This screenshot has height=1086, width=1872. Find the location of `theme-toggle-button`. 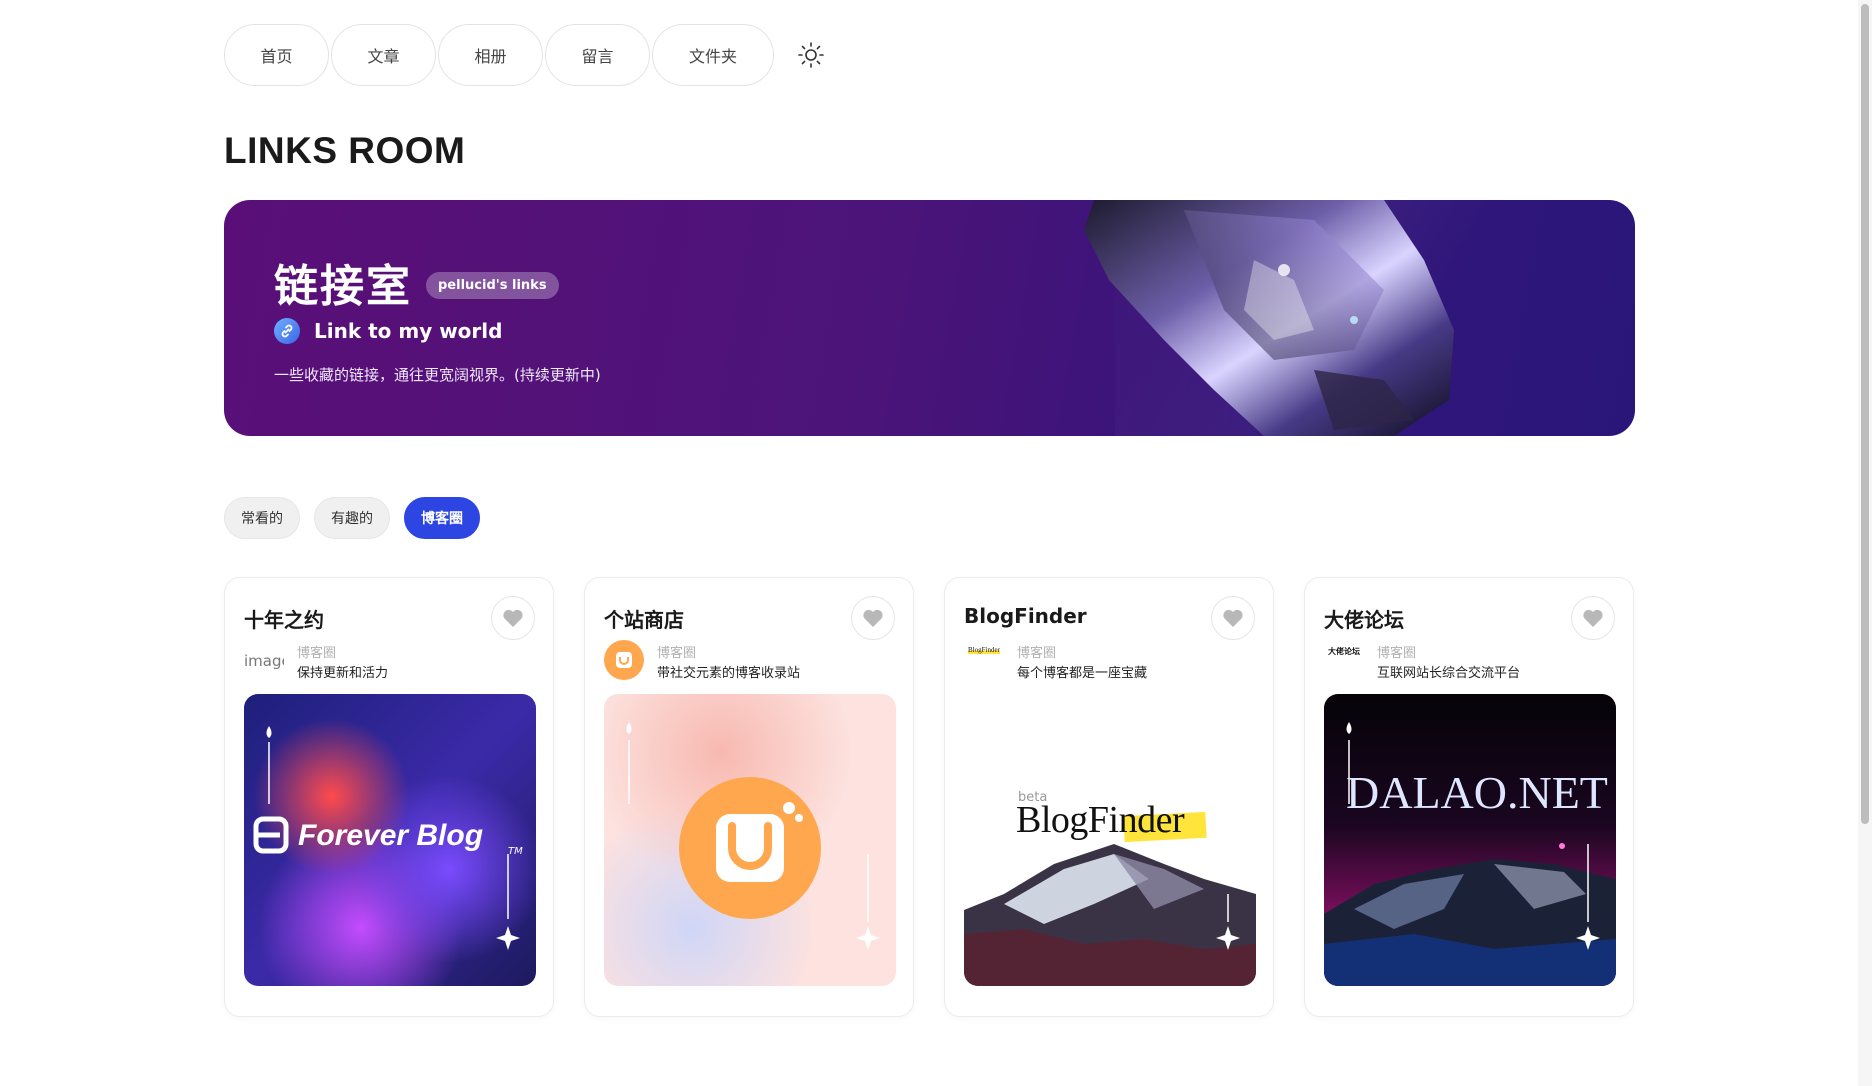

theme-toggle-button is located at coordinates (811, 55).